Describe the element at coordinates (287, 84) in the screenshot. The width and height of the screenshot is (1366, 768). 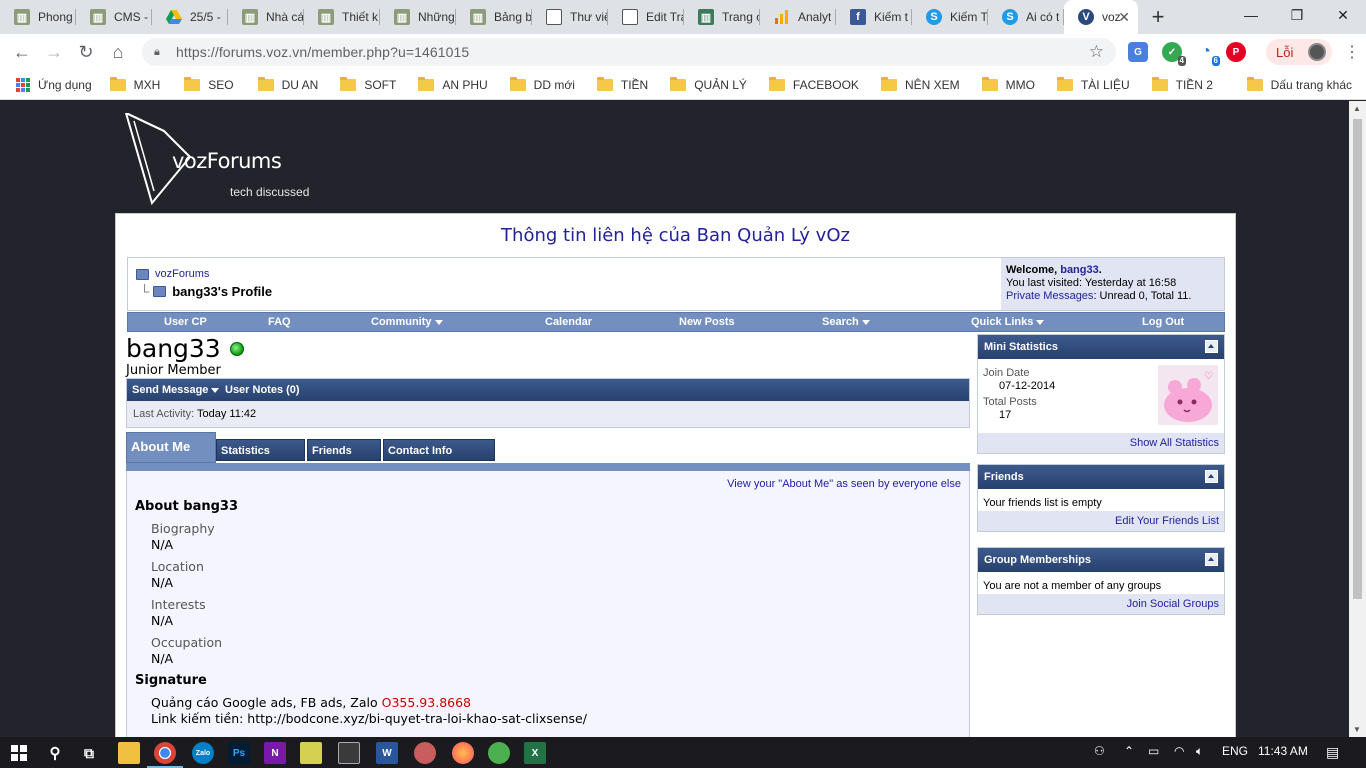
I see `bookmark-folder: DU AN` at that location.